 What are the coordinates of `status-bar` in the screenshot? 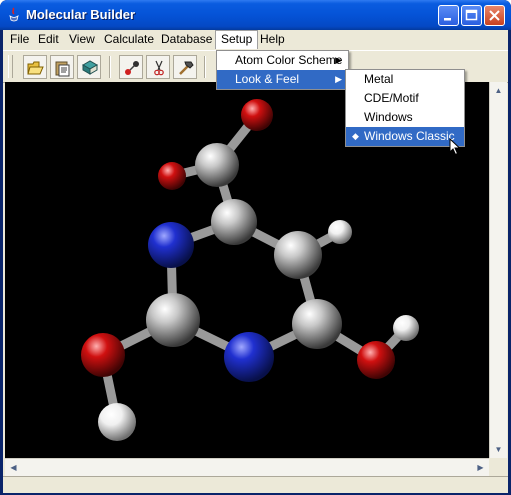 It's located at (255, 484).